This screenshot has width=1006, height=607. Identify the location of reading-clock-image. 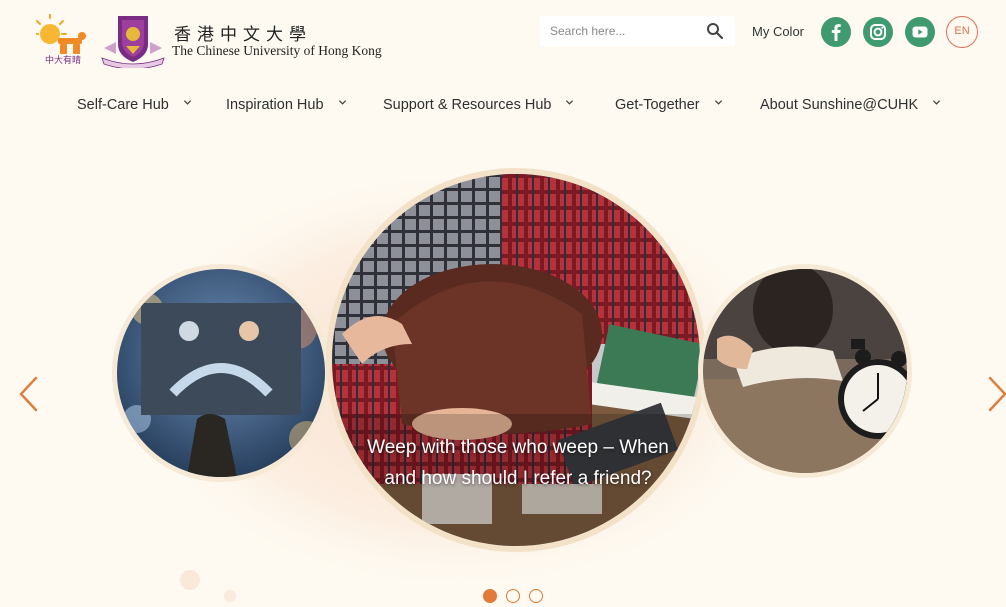
(805, 371).